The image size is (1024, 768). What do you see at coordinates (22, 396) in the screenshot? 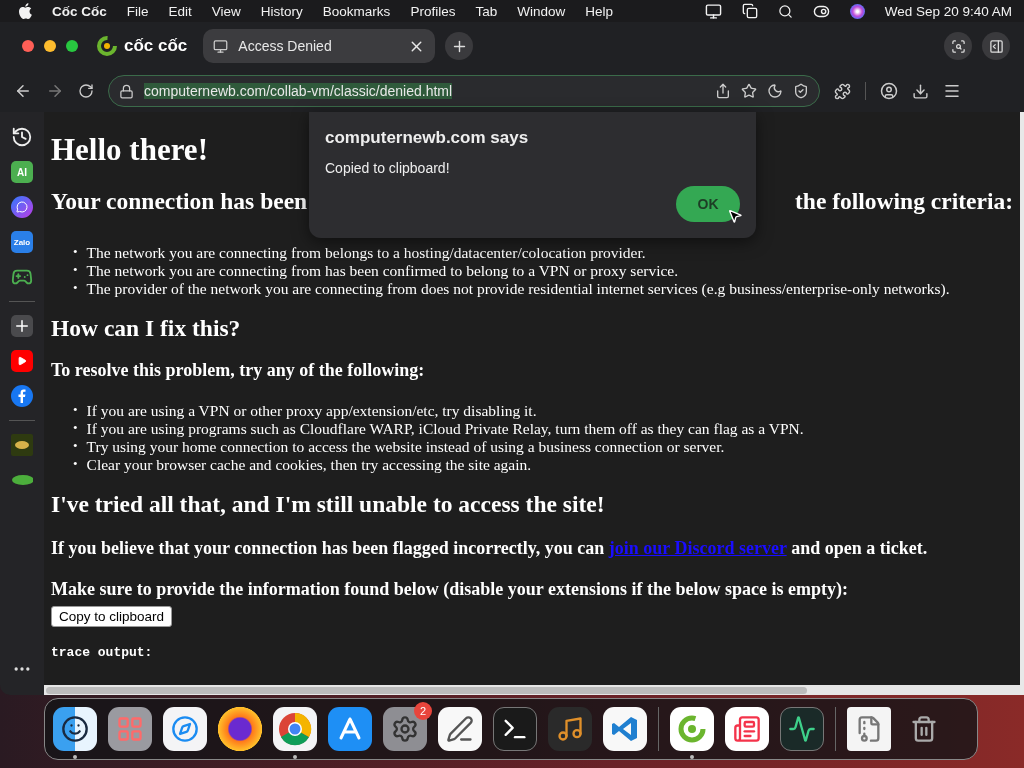
I see `facebook-icon` at bounding box center [22, 396].